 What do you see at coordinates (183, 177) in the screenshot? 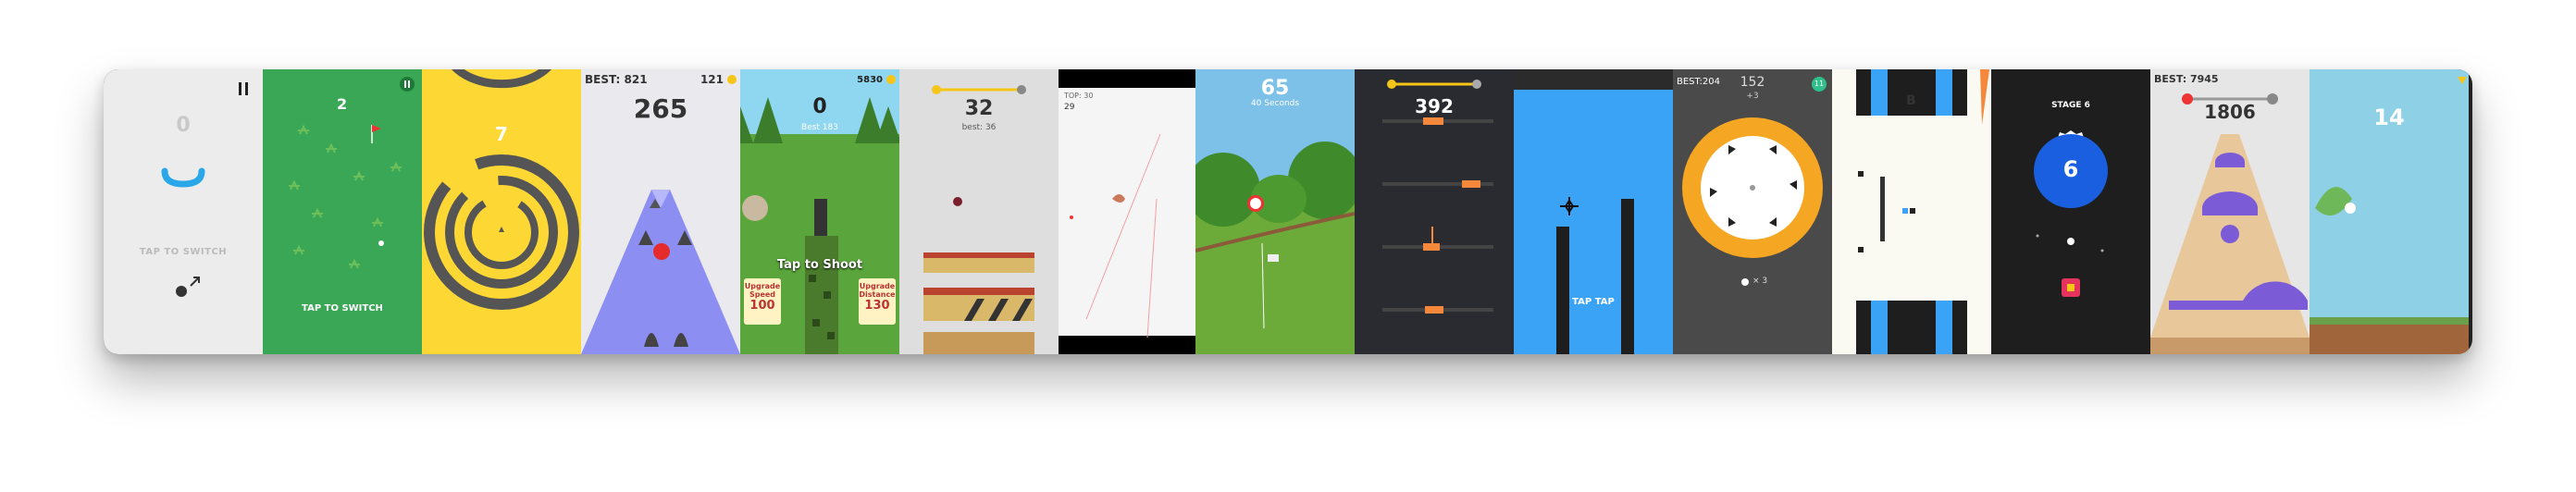
I see `paddle-icon` at bounding box center [183, 177].